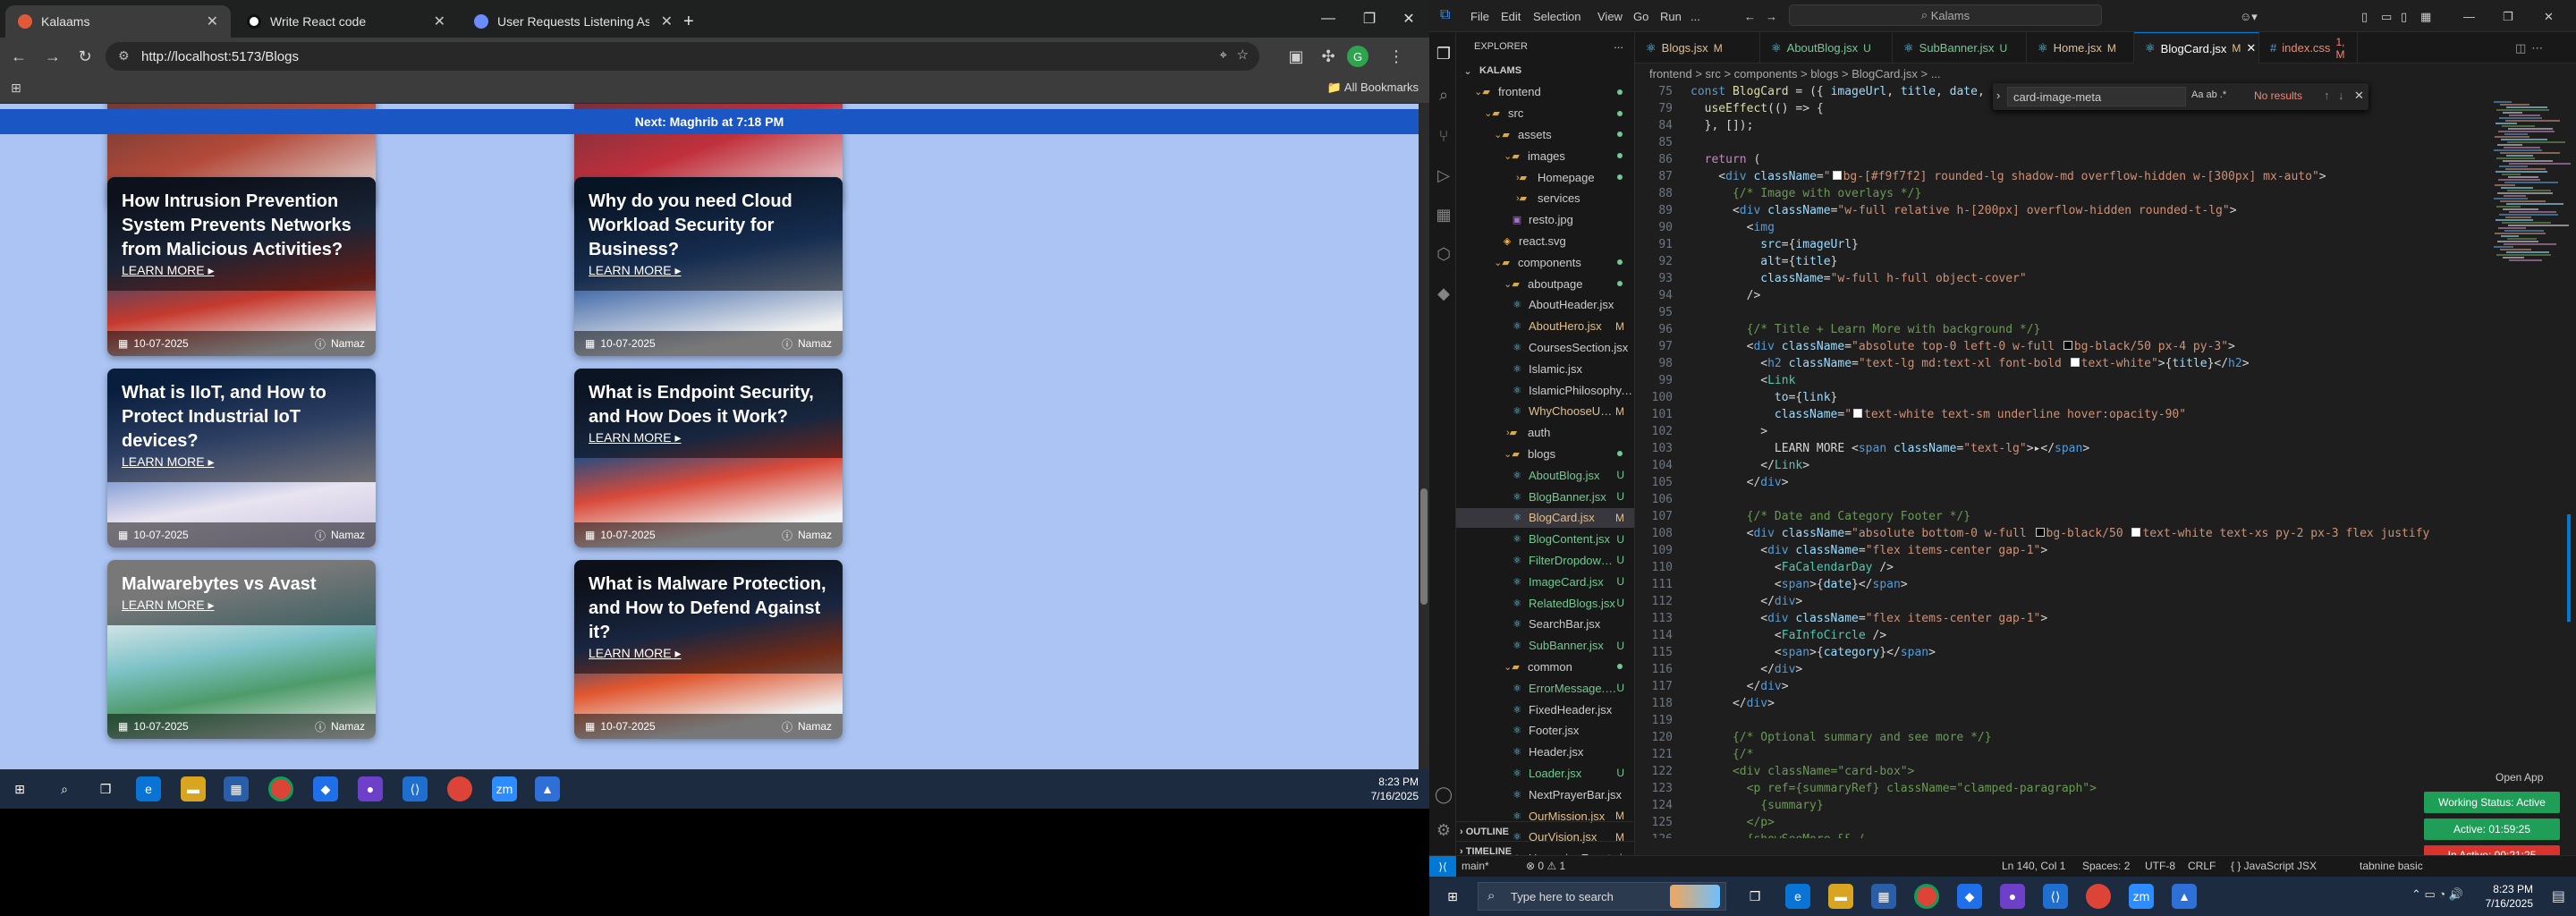  I want to click on layout-secondary-icon: ▯, so click(2404, 17).